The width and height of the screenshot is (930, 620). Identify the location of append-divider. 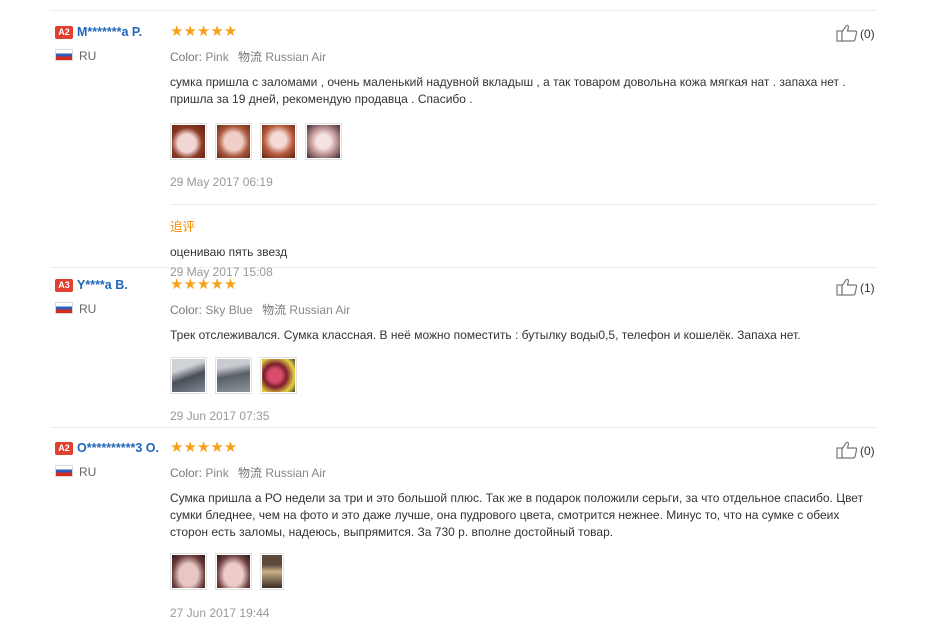
(523, 204).